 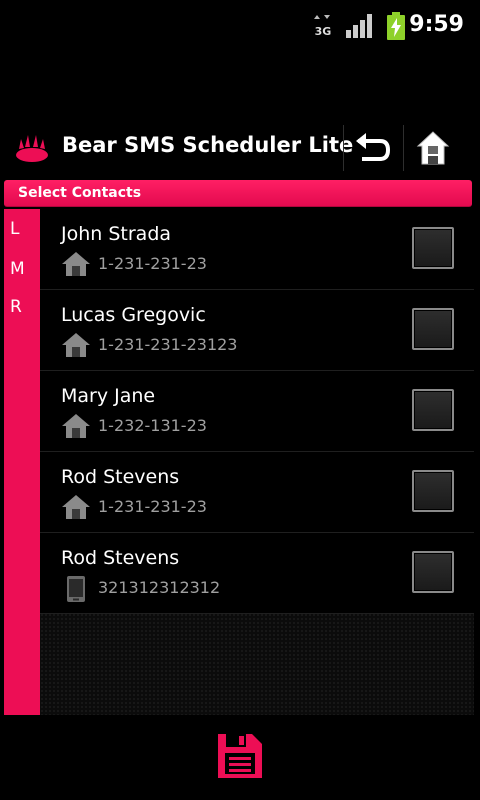 I want to click on svg-text: 3G, so click(x=323, y=31).